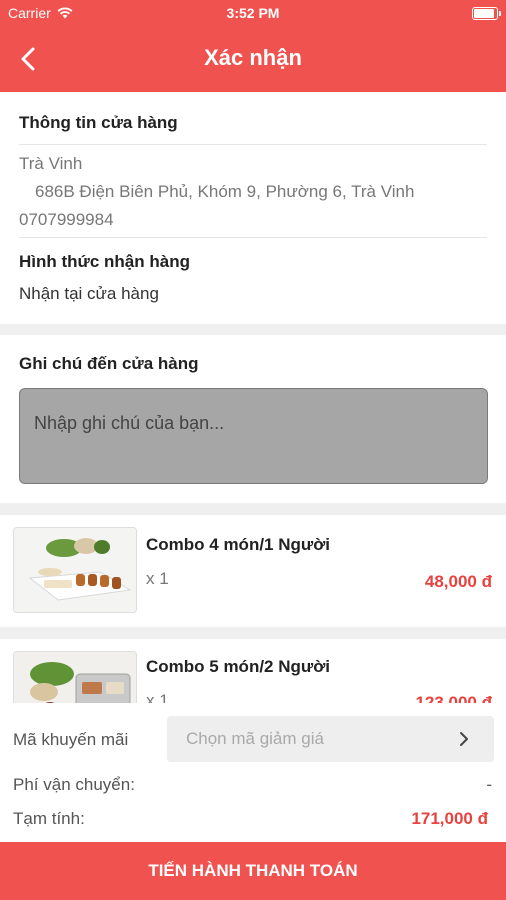 The width and height of the screenshot is (506, 900). Describe the element at coordinates (238, 666) in the screenshot. I see `product-name: Combo 5 món/2 Người` at that location.